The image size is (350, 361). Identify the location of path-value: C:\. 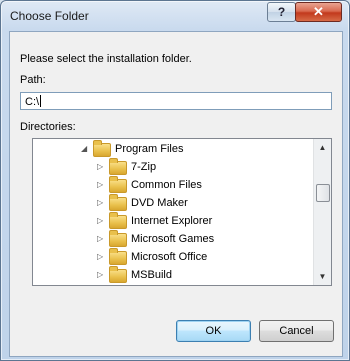
(32, 102).